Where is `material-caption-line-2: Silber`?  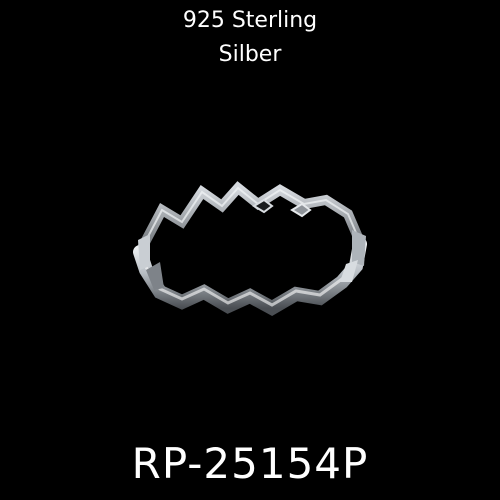
material-caption-line-2: Silber is located at coordinates (250, 54).